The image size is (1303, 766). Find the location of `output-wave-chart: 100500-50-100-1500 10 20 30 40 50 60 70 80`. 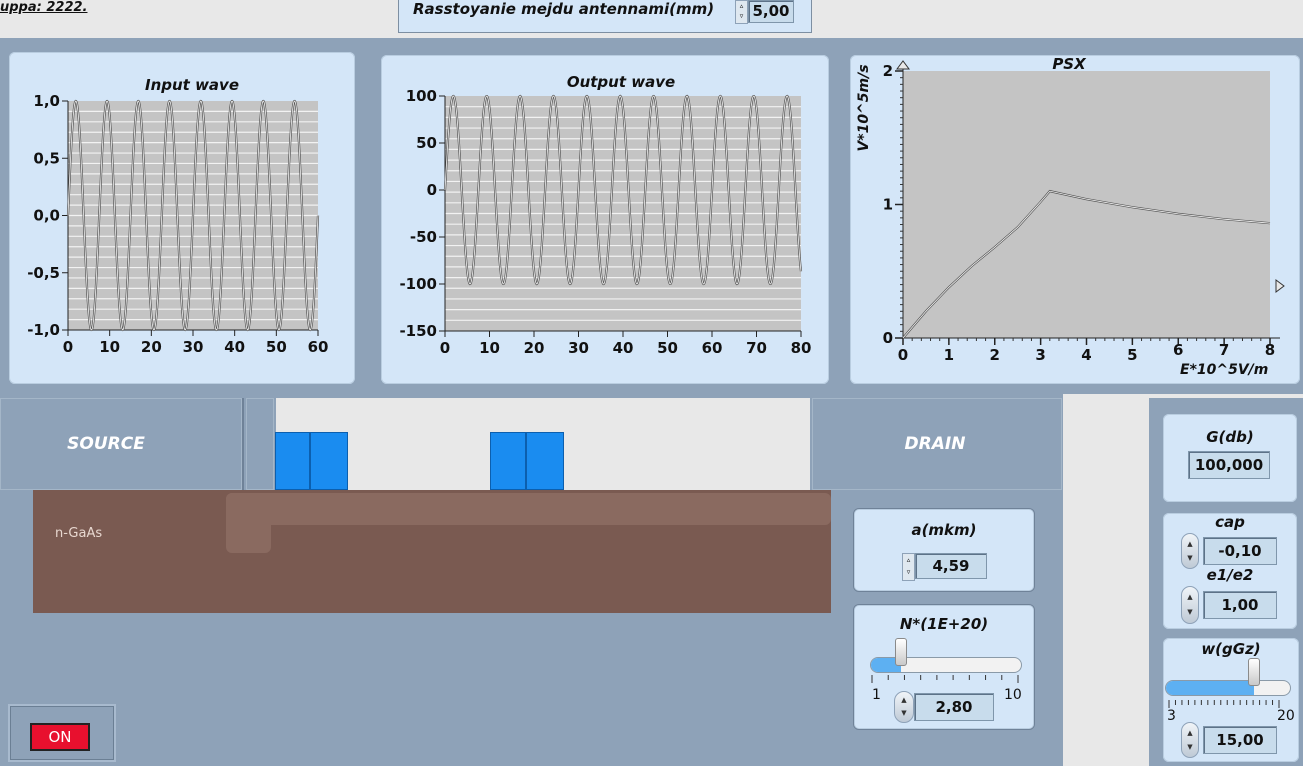

output-wave-chart: 100500-50-100-1500 10 20 30 40 50 60 70 80 is located at coordinates (605, 222).